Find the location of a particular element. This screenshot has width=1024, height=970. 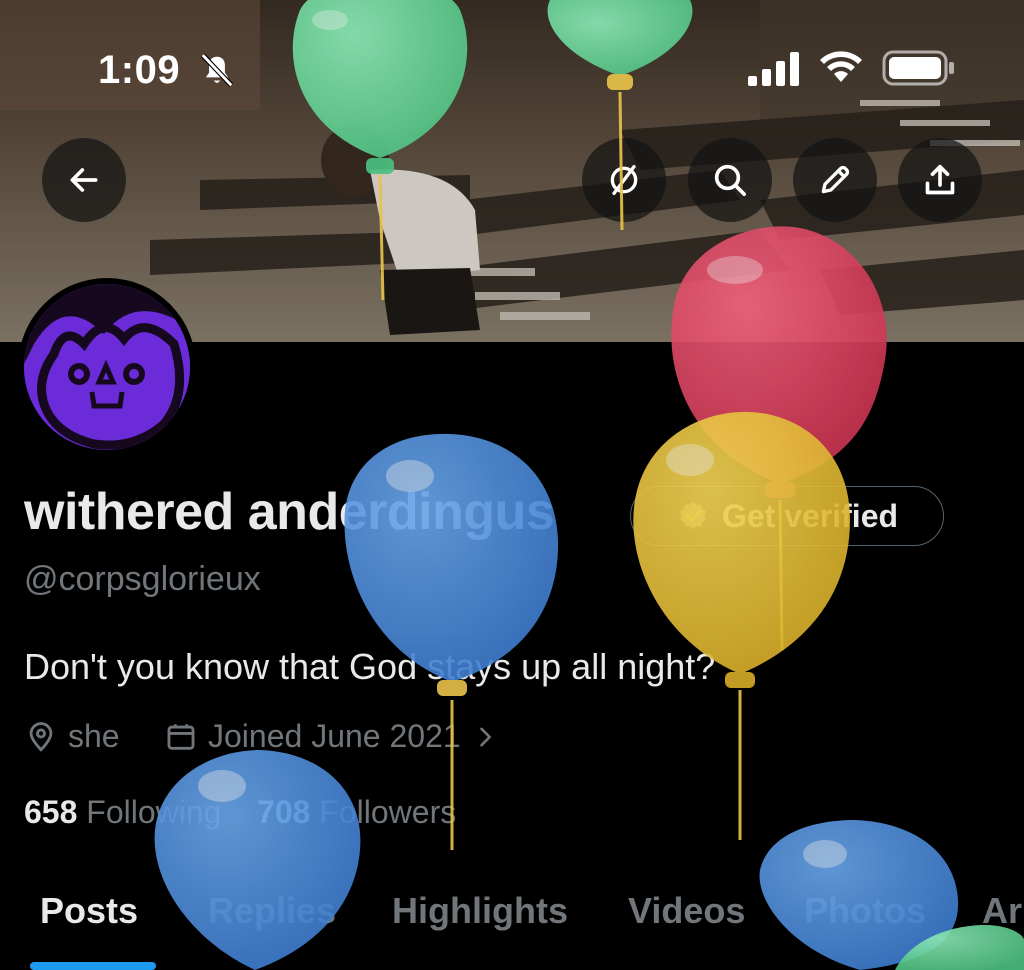

status-bar: 1:09 is located at coordinates (512, 69).